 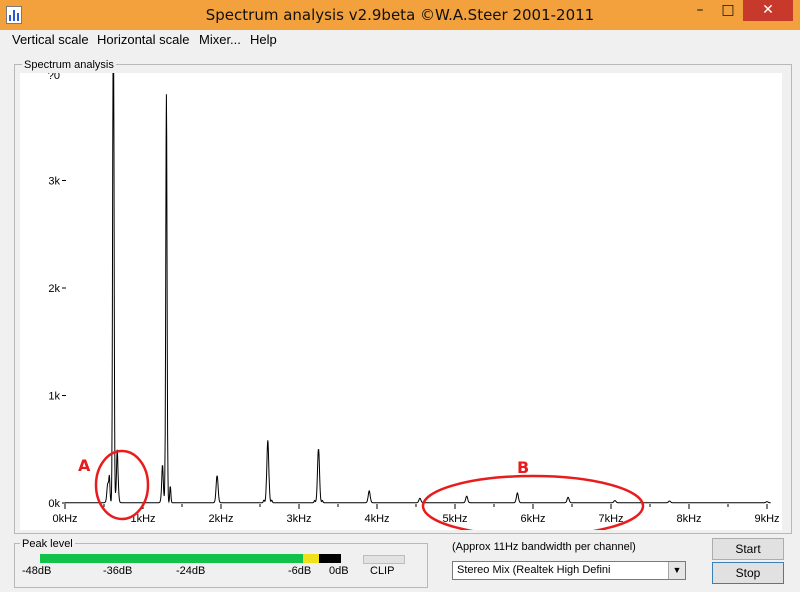 What do you see at coordinates (766, 519) in the screenshot?
I see `x-tick-label: 9kHz` at bounding box center [766, 519].